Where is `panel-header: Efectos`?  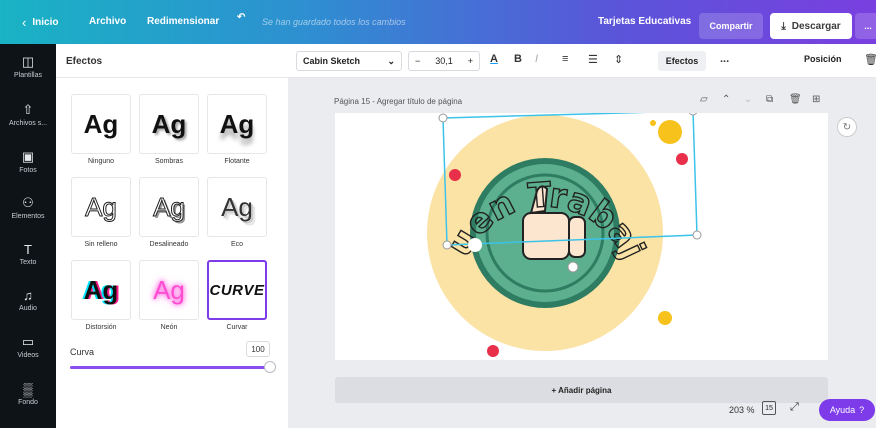
panel-header: Efectos is located at coordinates (172, 61).